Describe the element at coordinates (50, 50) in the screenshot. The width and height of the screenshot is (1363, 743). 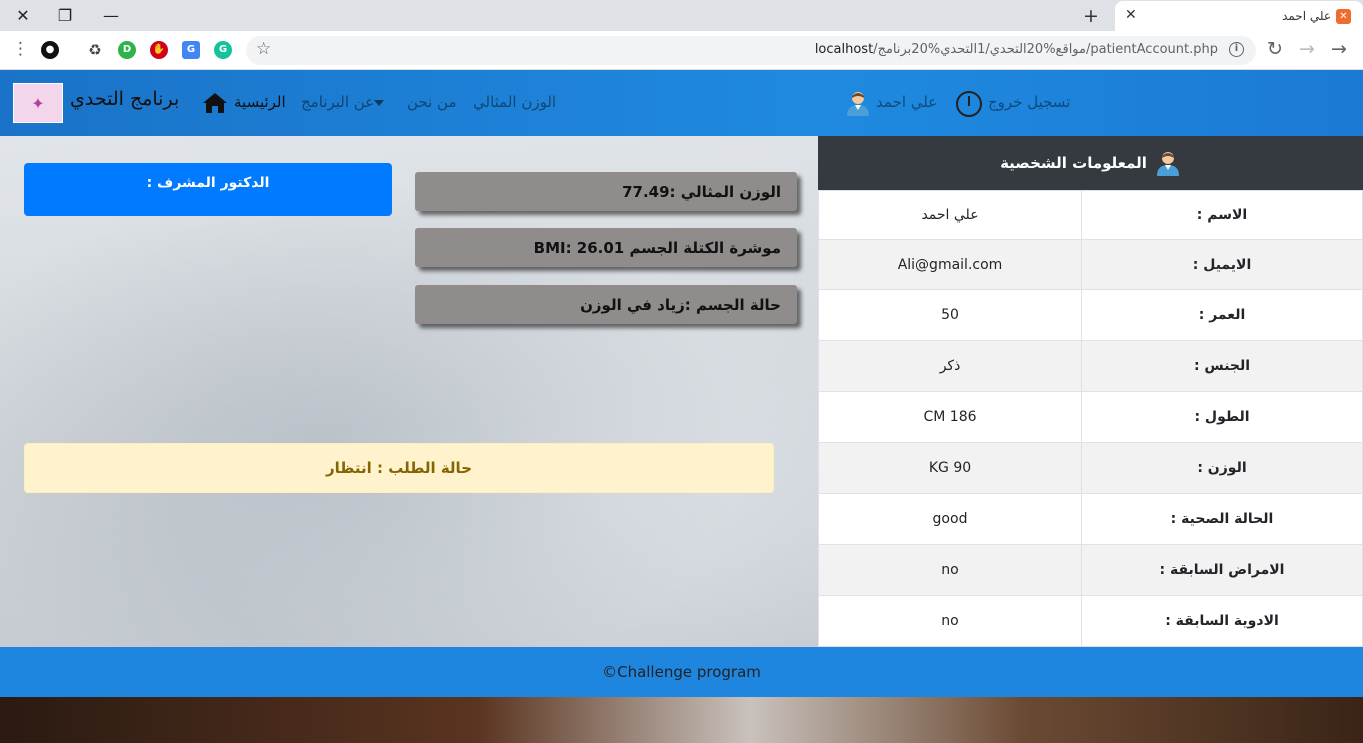
I see `extension-dark-icon: ●` at that location.